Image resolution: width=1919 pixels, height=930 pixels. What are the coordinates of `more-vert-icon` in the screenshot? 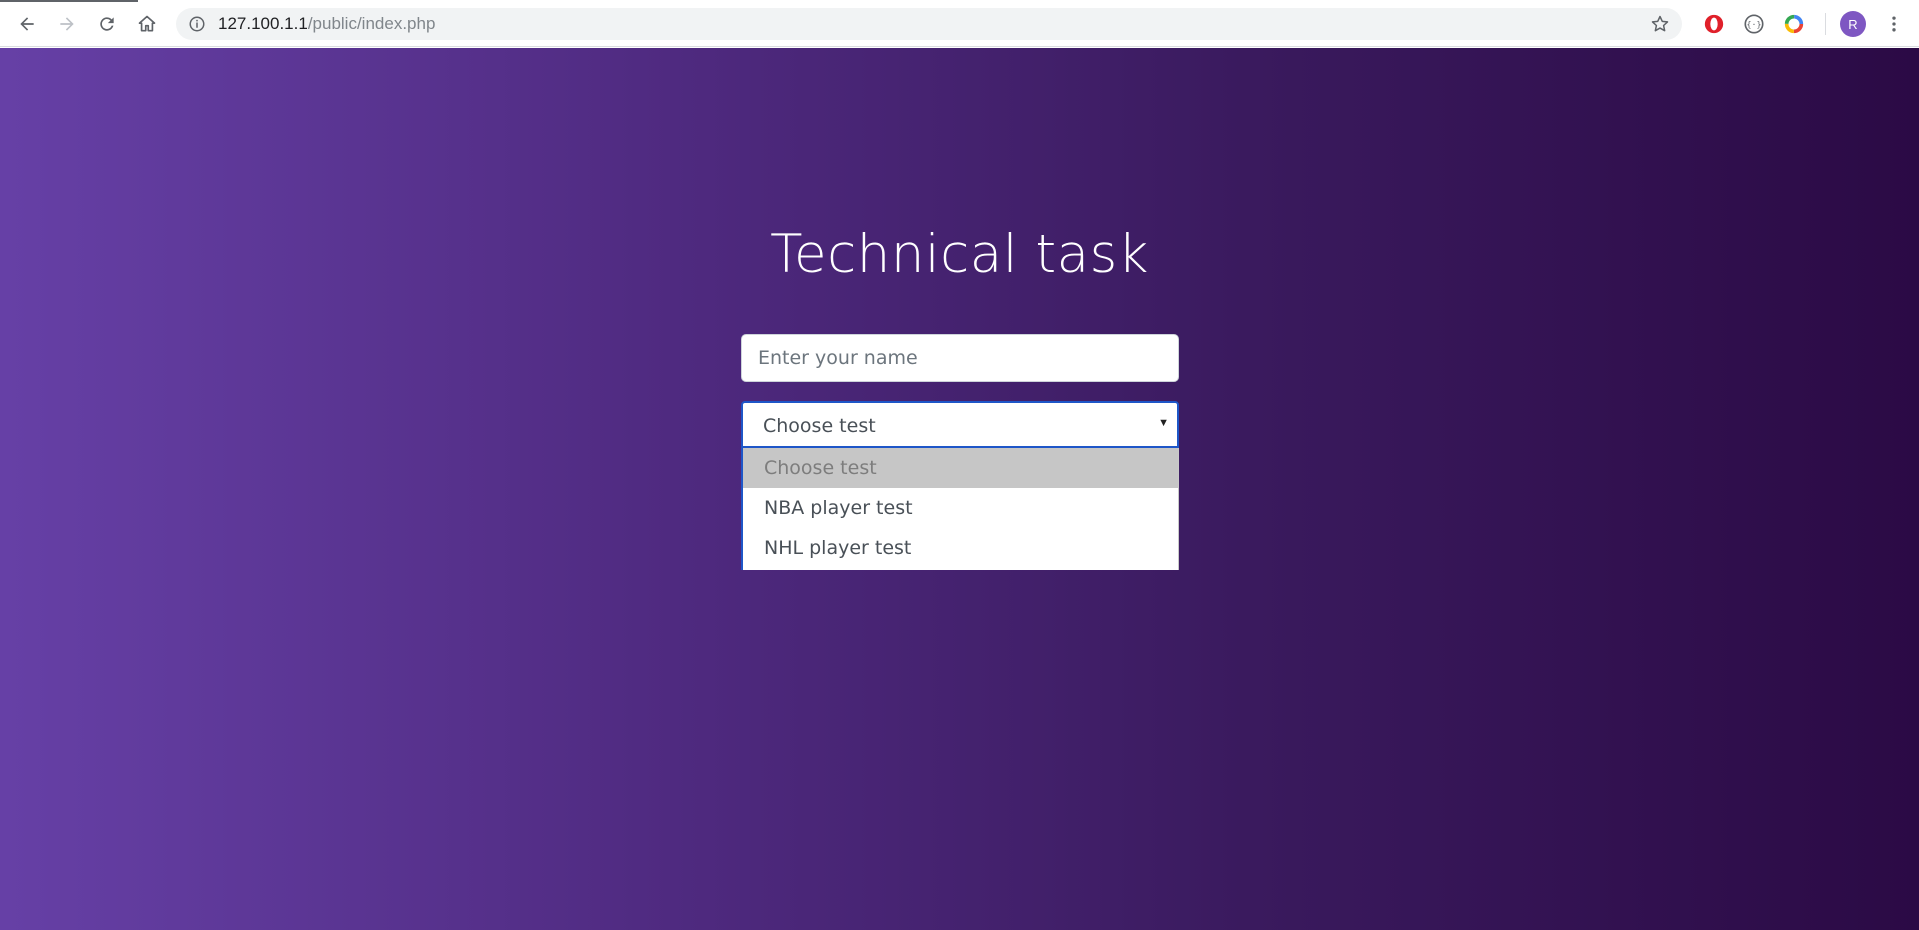 It's located at (1894, 24).